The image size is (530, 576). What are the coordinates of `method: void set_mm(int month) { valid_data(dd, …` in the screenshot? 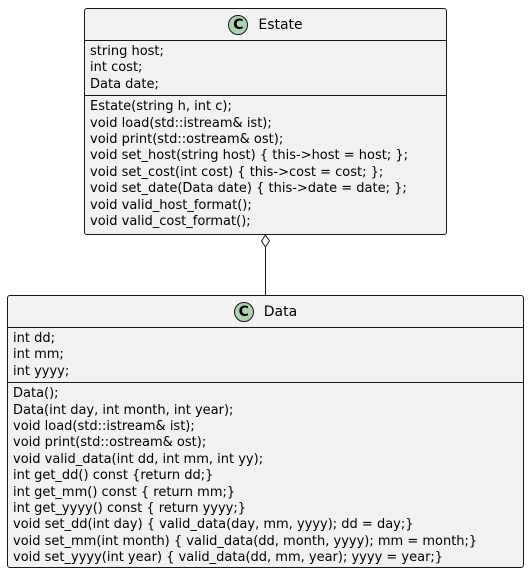 It's located at (245, 541).